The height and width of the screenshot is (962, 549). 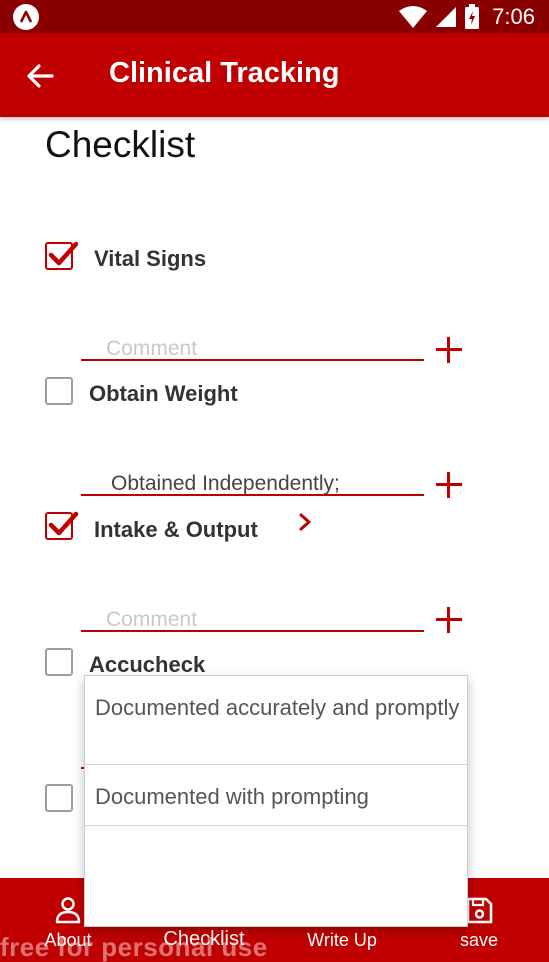 What do you see at coordinates (276, 708) in the screenshot?
I see `dropdown-option-documented-accurately: Documented accurately and promptly` at bounding box center [276, 708].